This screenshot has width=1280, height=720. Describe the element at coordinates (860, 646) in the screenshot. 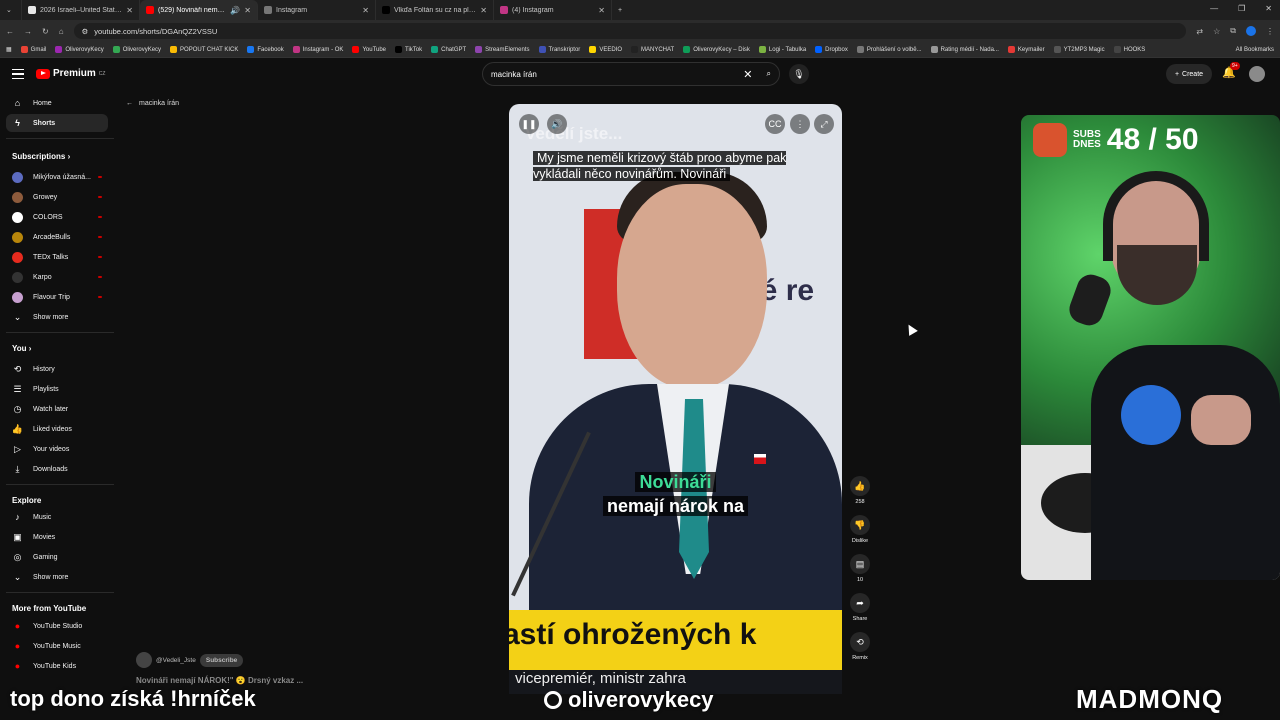

I see `remix-button: ⟲ Remix` at that location.